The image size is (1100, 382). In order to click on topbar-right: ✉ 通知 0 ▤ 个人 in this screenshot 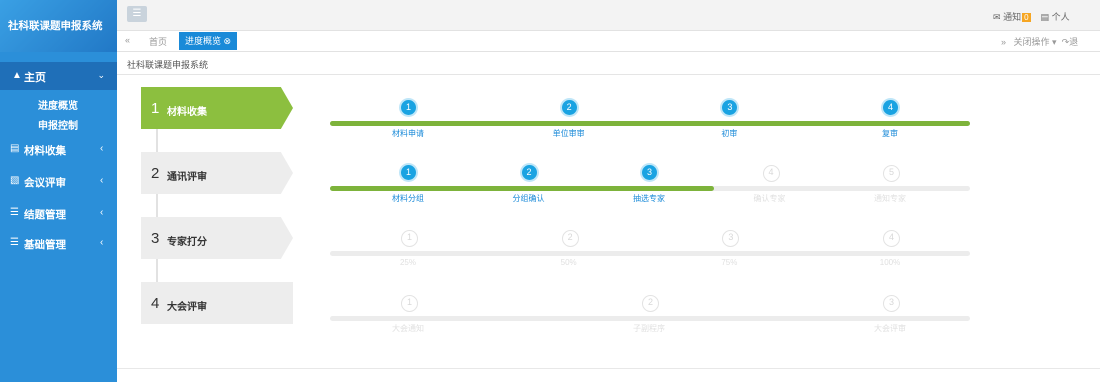, I will do `click(1031, 16)`.